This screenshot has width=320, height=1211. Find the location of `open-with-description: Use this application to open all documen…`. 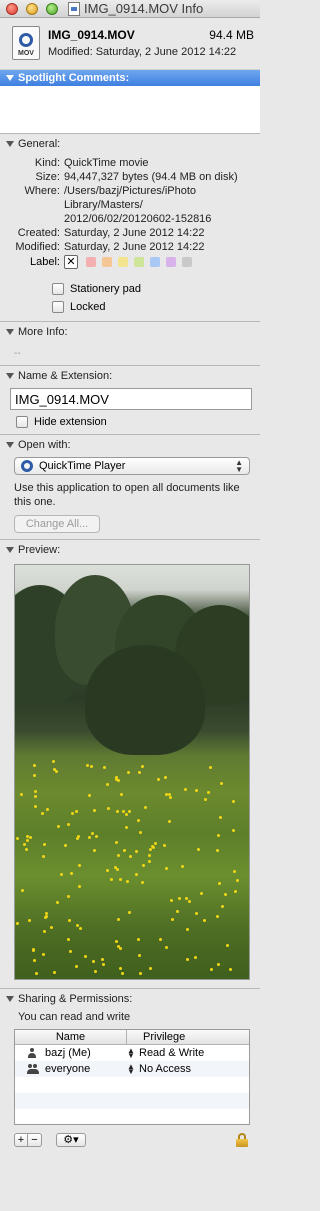

open-with-description: Use this application to open all documen… is located at coordinates (127, 495).